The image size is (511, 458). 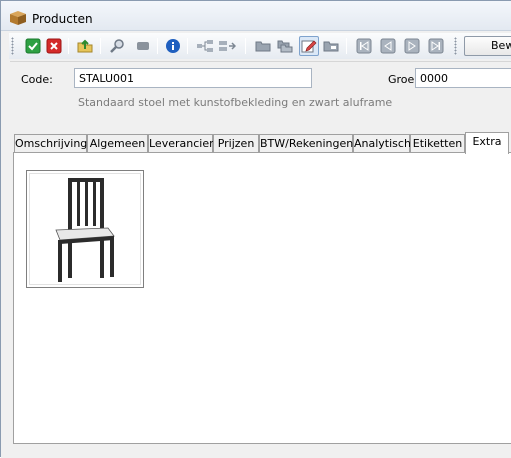 I want to click on move-button, so click(x=227, y=46).